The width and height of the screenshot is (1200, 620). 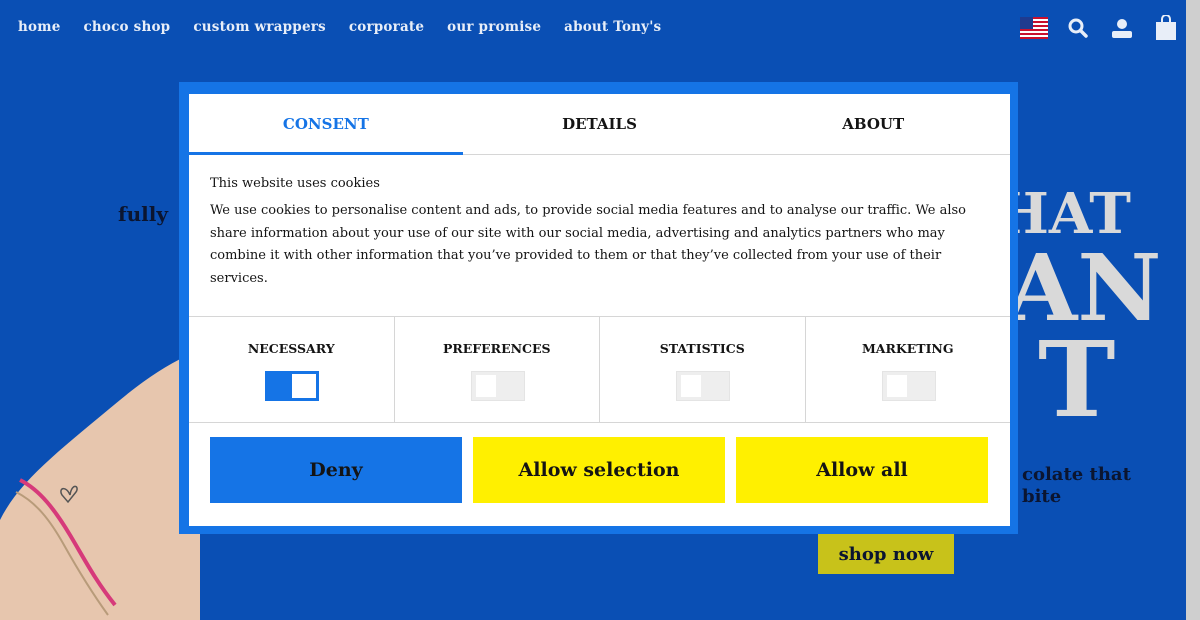 I want to click on consent-buttons: Deny Allow selection Allow all, so click(x=600, y=470).